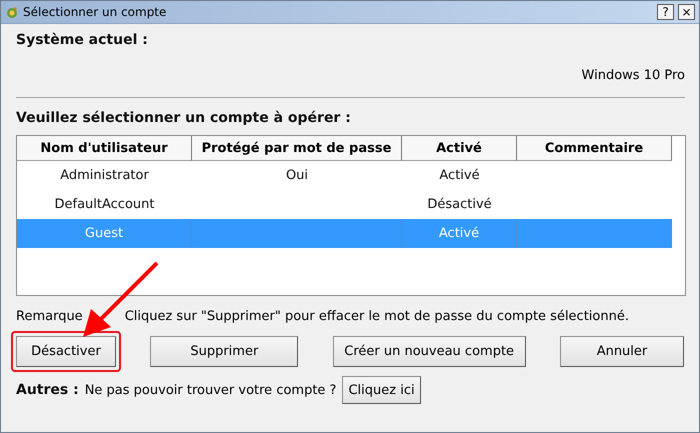  Describe the element at coordinates (665, 12) in the screenshot. I see `help-button: ?` at that location.